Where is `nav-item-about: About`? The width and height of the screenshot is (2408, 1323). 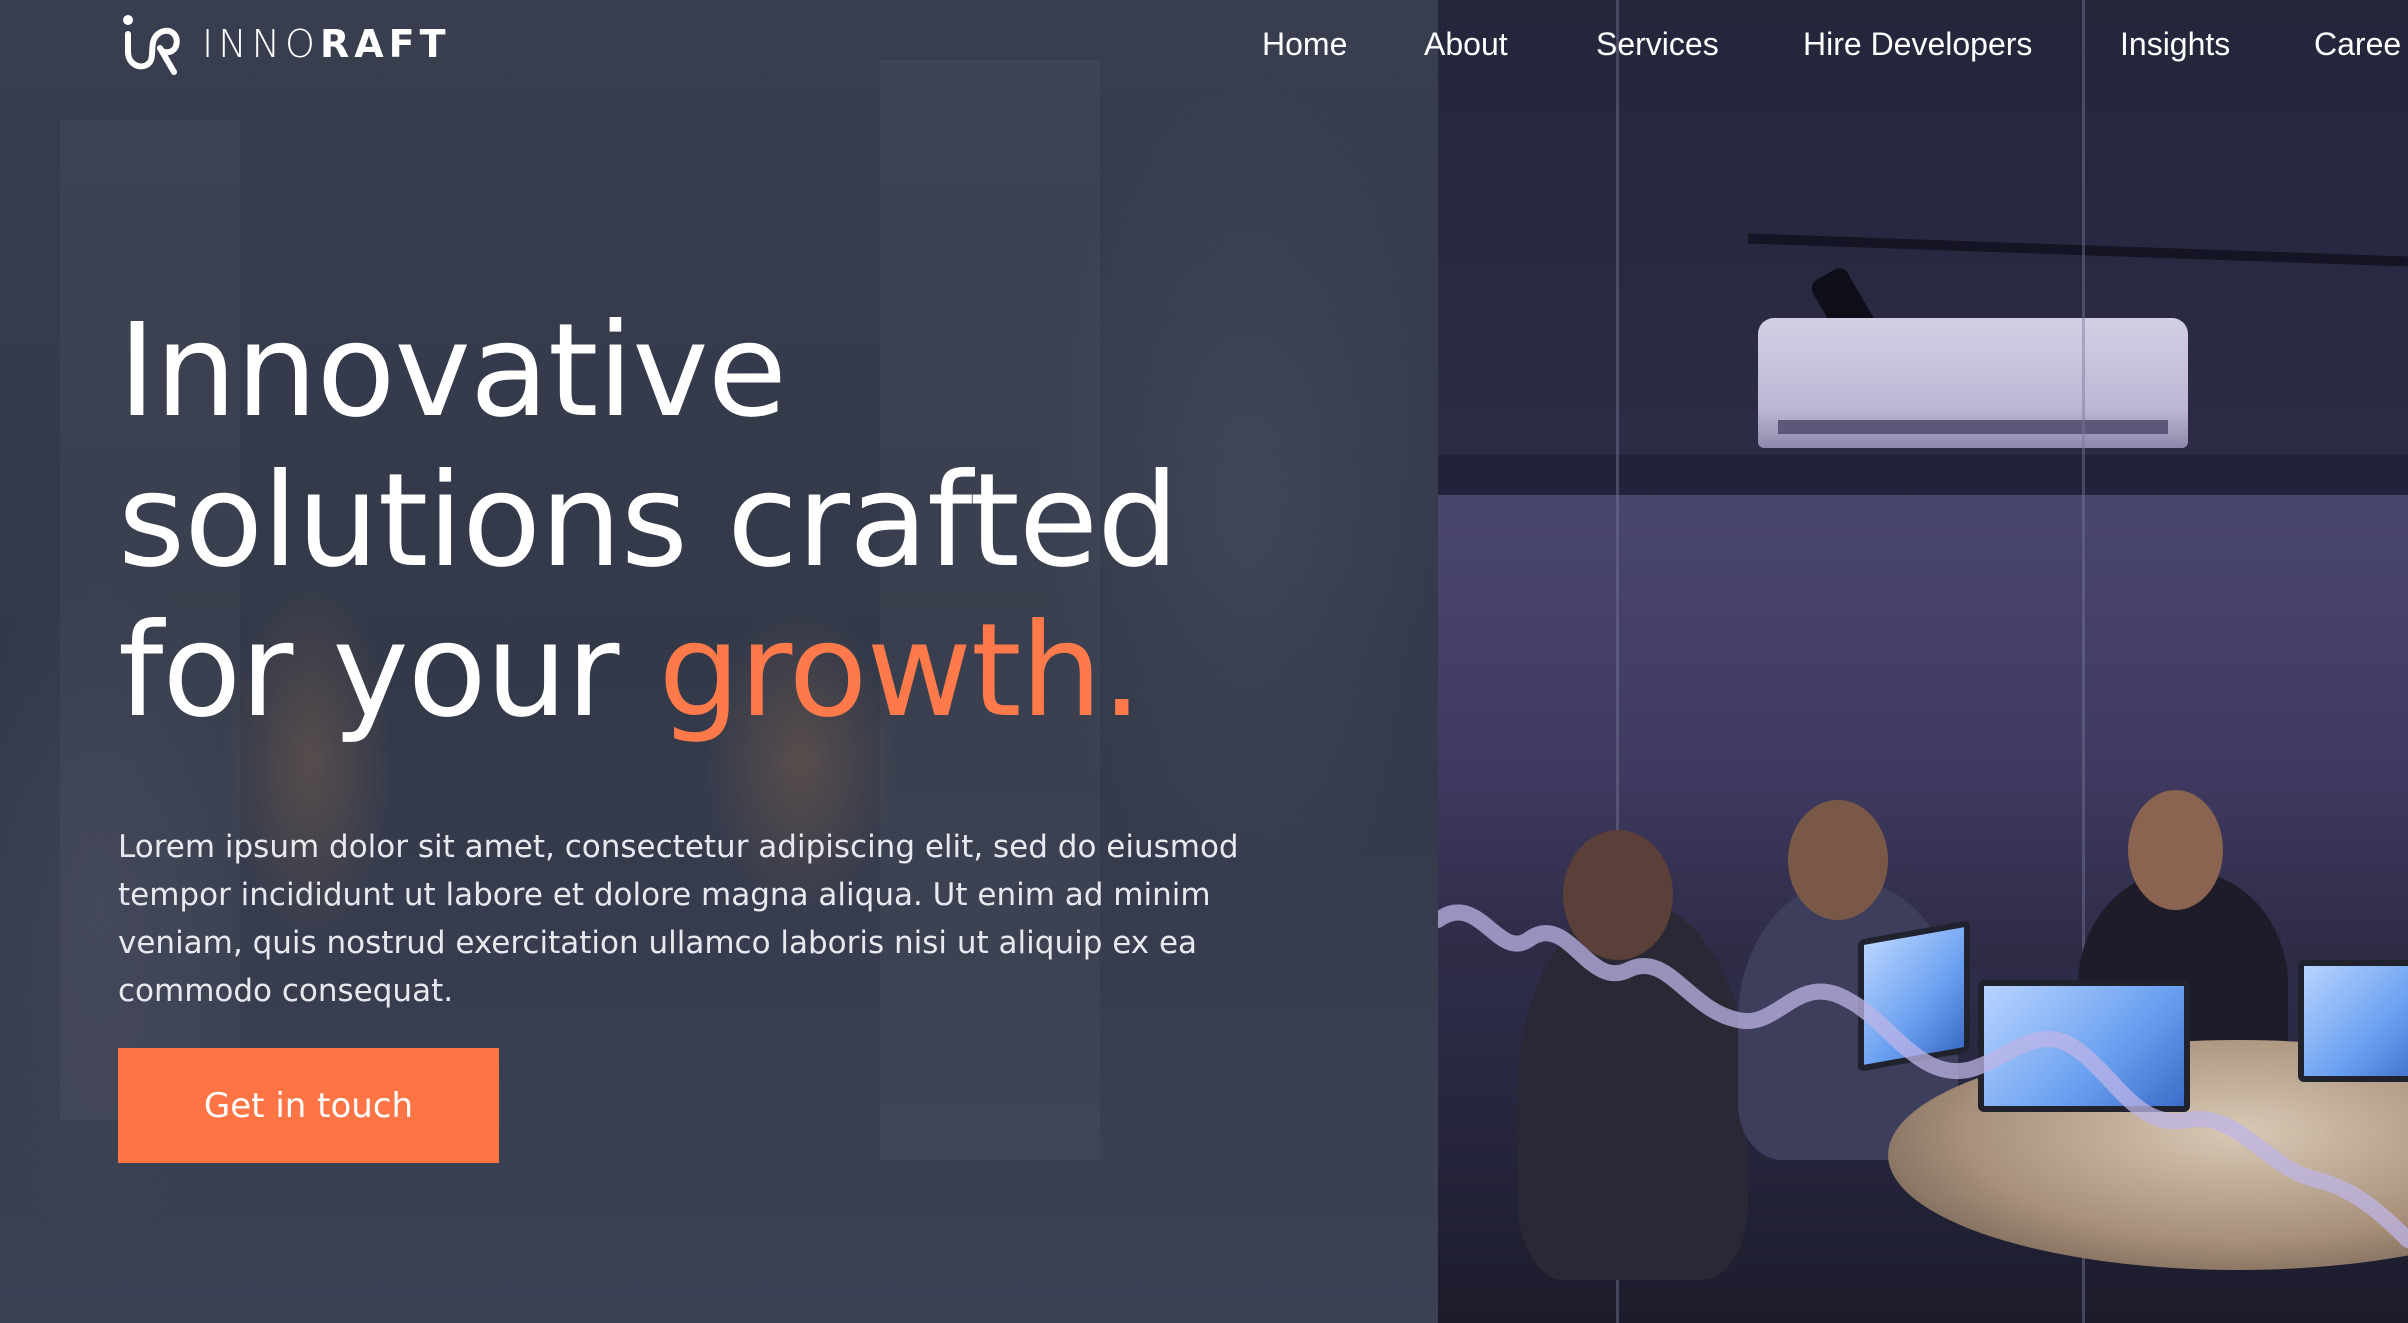 nav-item-about: About is located at coordinates (1510, 44).